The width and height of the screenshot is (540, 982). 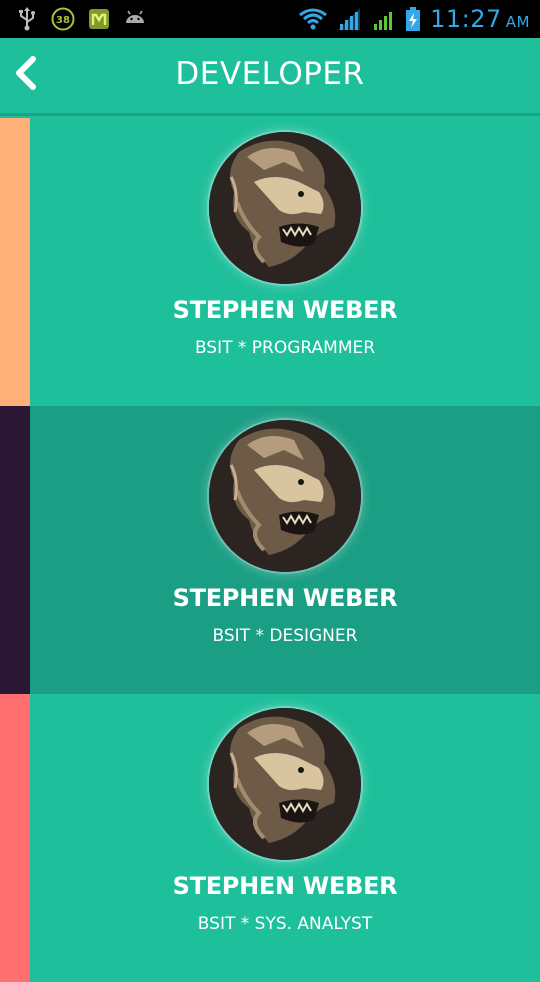 I want to click on android-debug-icon, so click(x=135, y=19).